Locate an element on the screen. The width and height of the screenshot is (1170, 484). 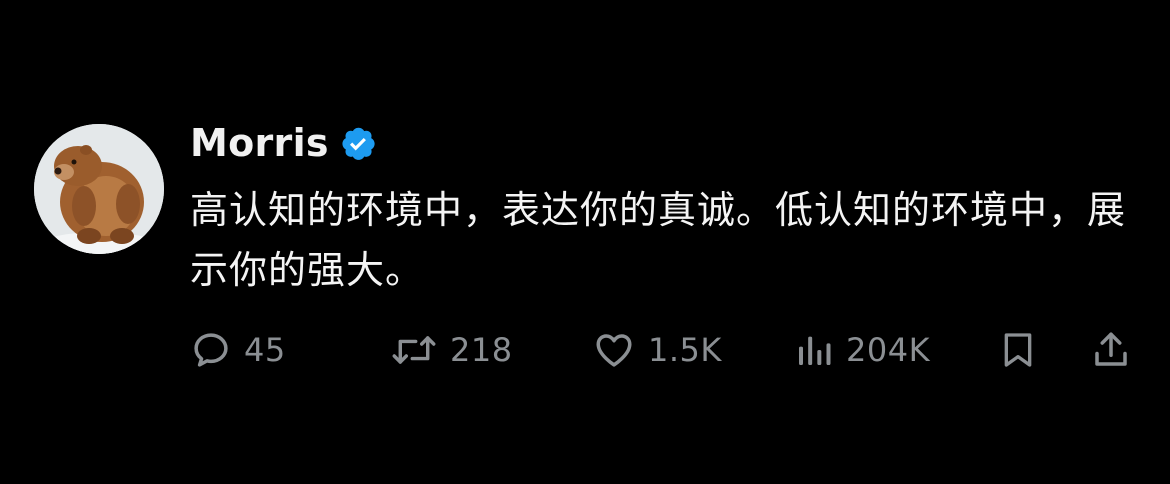
post-header: Morris is located at coordinates (283, 143).